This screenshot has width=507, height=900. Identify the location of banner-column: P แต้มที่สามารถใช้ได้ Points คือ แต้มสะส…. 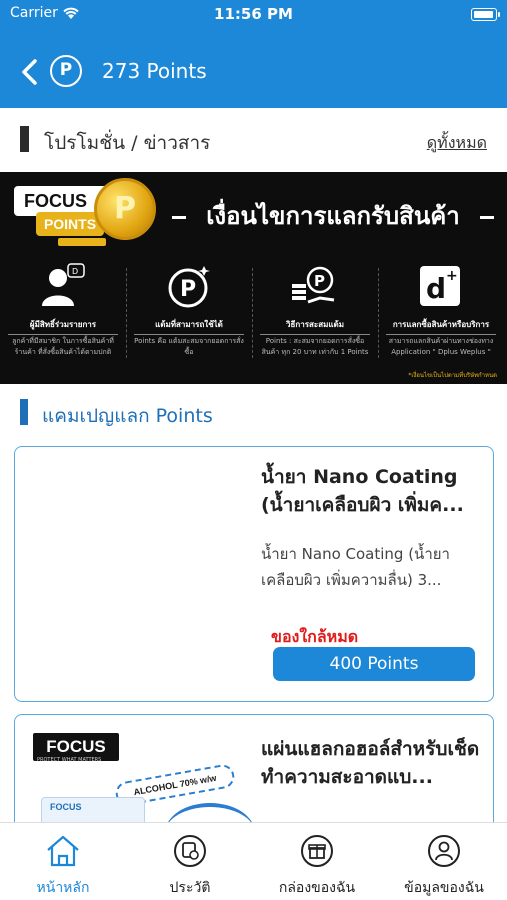
(188, 314).